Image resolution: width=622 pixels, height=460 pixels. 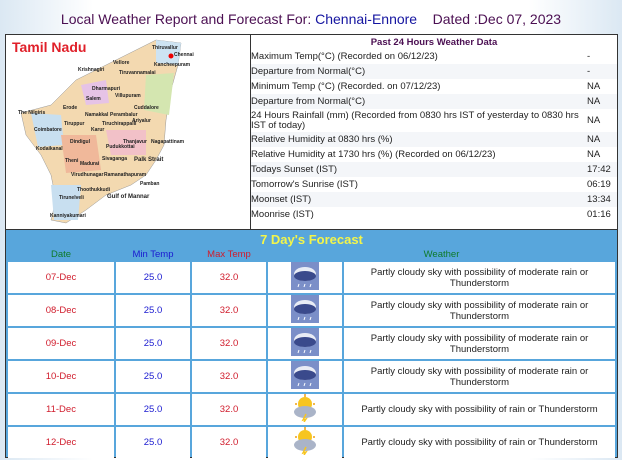 I want to click on map-label: Cuddalore, so click(x=146, y=108).